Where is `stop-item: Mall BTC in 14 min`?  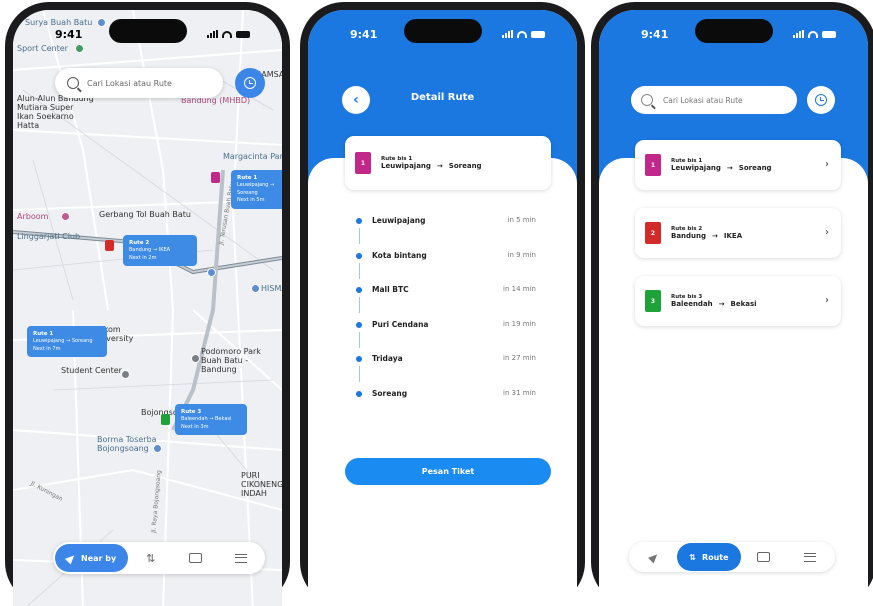
stop-item: Mall BTC in 14 min is located at coordinates (446, 302).